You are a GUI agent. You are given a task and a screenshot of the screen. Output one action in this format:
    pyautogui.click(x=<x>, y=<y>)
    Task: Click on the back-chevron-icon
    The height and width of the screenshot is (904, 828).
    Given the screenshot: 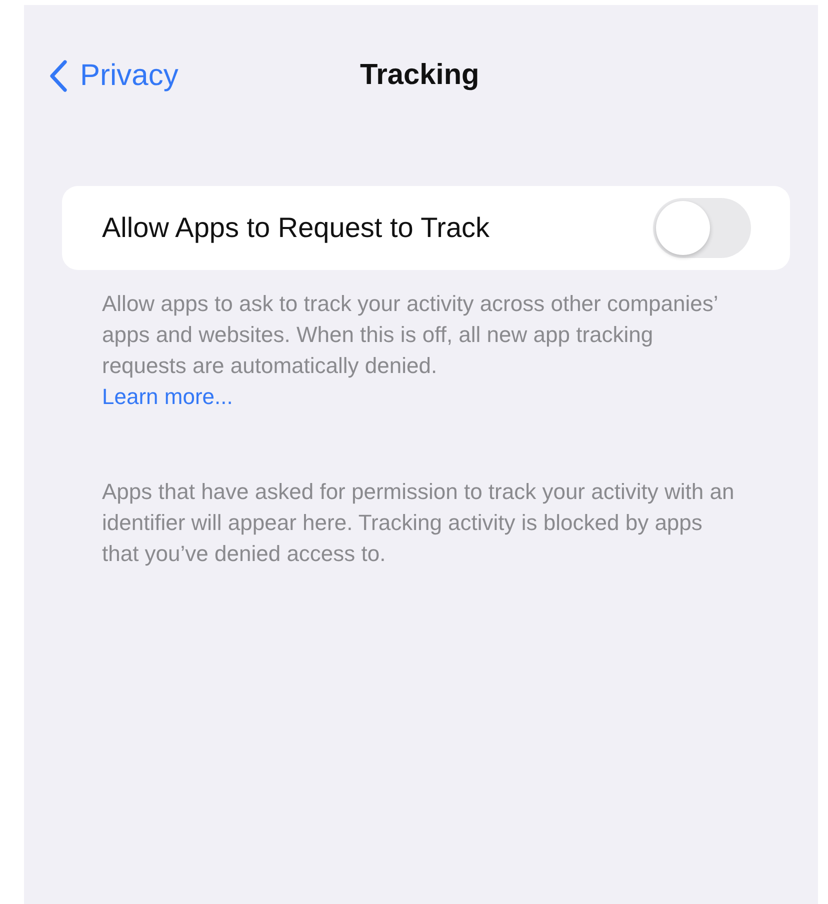 What is the action you would take?
    pyautogui.click(x=58, y=76)
    